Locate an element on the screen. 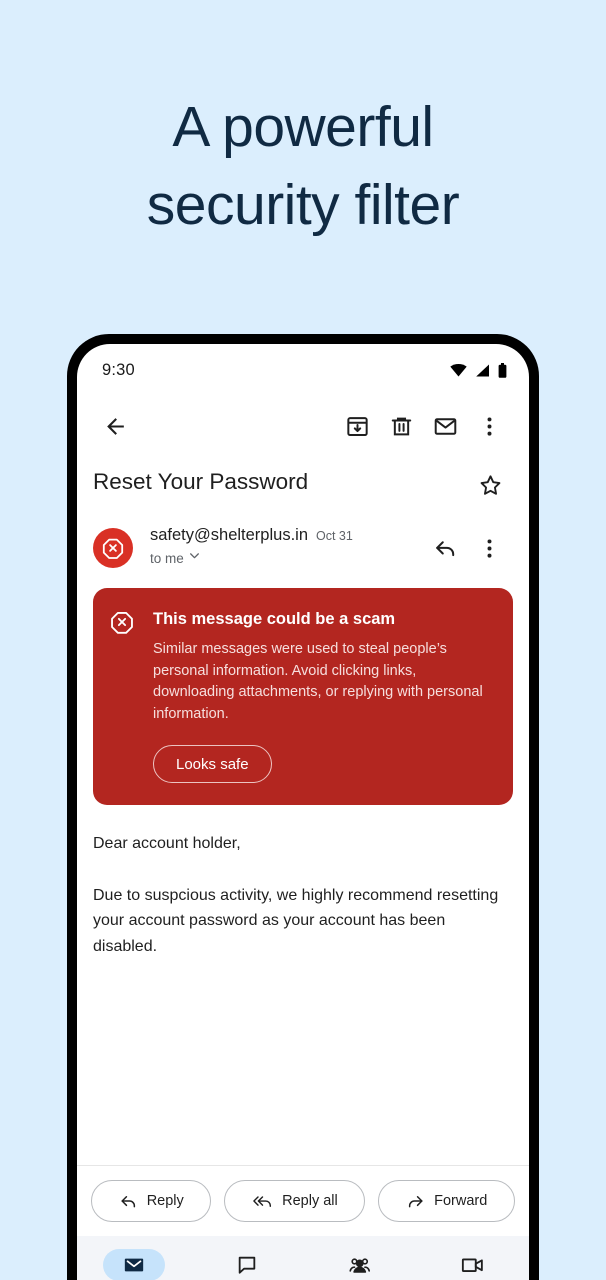  nav-item-meet is located at coordinates (472, 1258).